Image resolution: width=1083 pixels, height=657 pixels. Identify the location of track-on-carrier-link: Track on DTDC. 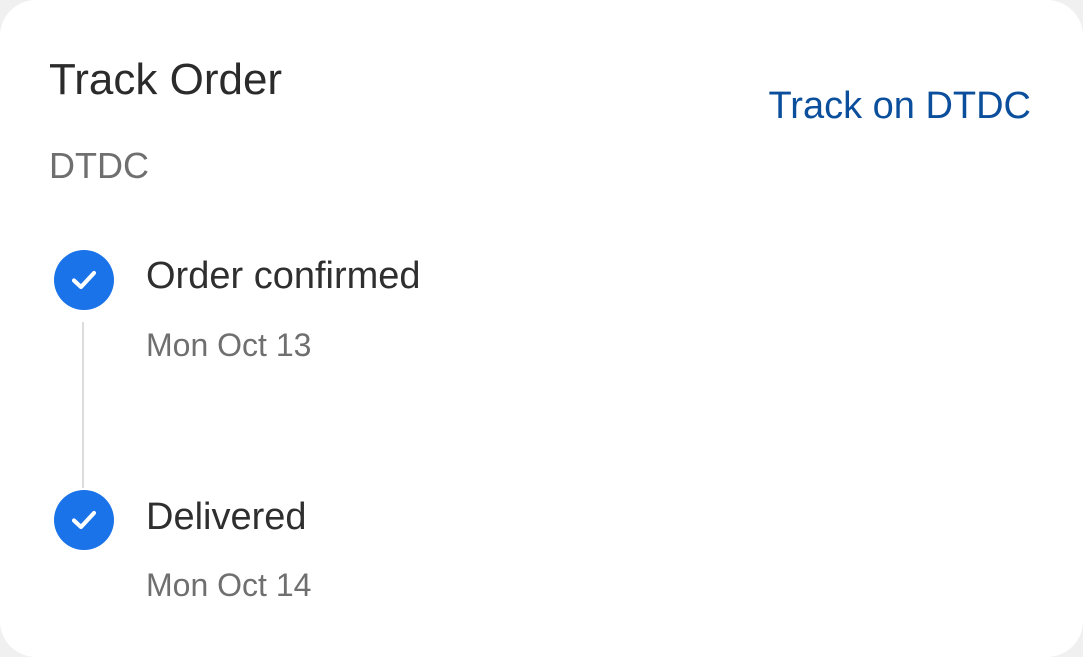
(899, 106).